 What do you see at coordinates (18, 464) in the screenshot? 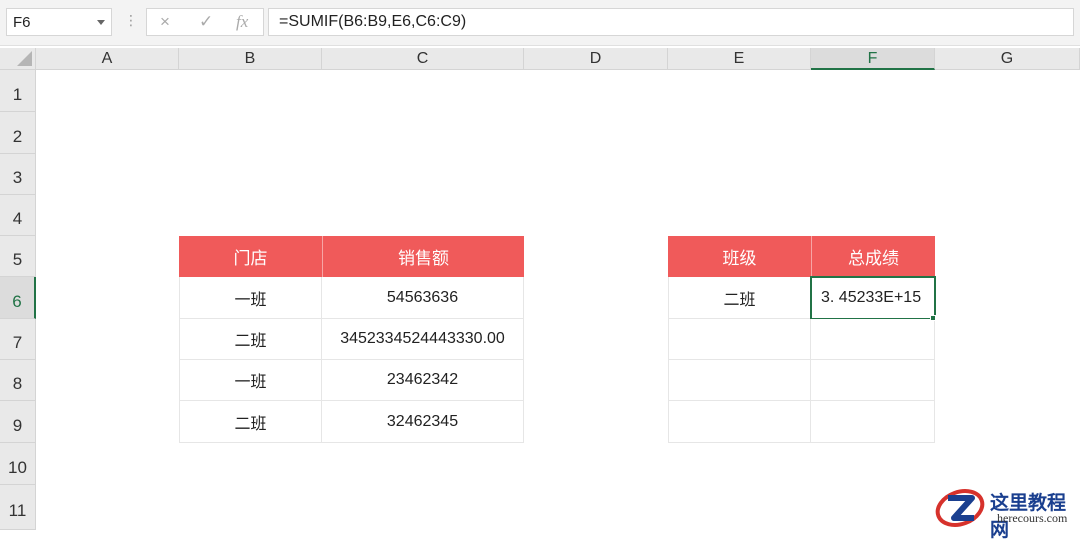
I see `row-header-10: 10` at bounding box center [18, 464].